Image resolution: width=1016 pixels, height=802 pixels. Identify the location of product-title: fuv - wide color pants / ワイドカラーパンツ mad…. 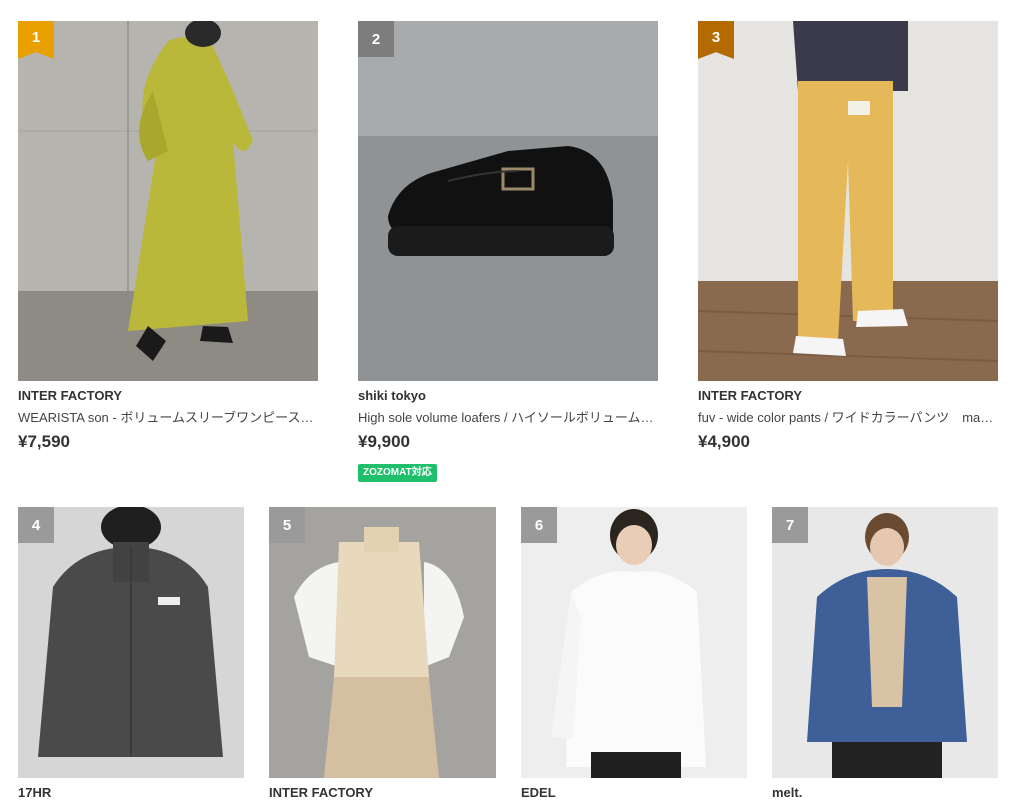
(848, 418).